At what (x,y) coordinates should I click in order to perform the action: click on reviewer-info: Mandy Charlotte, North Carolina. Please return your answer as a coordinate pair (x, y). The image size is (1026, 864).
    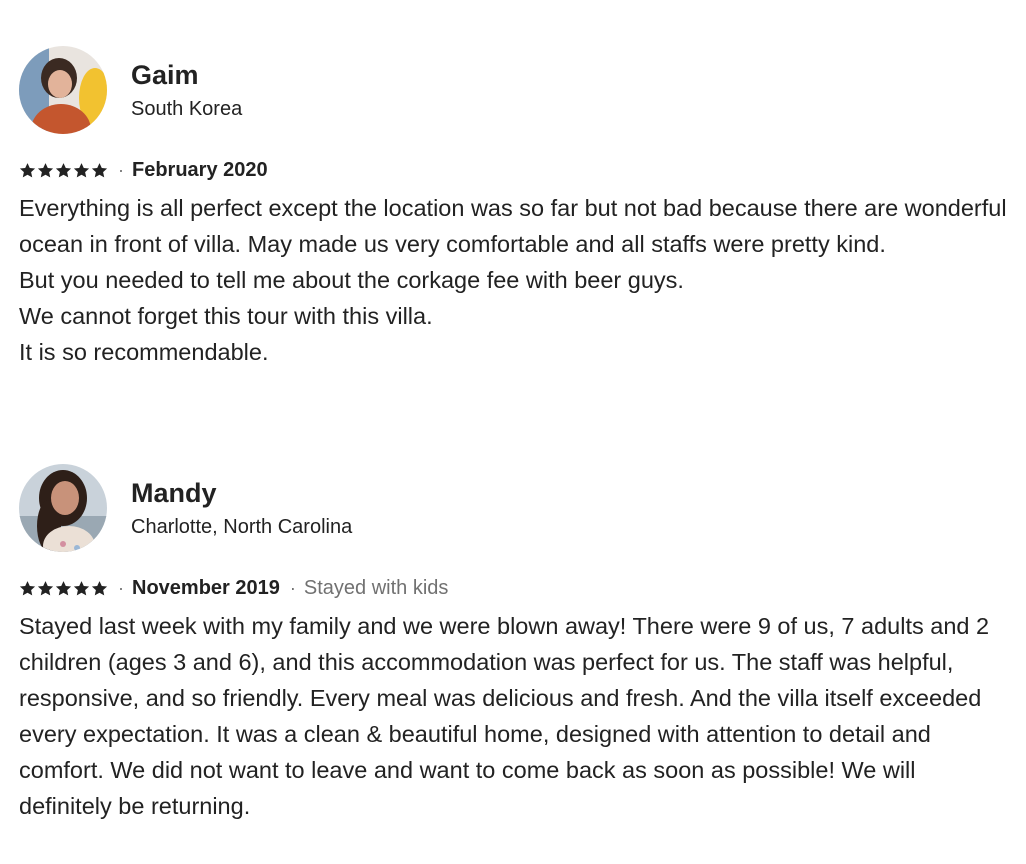
    Looking at the image, I should click on (241, 508).